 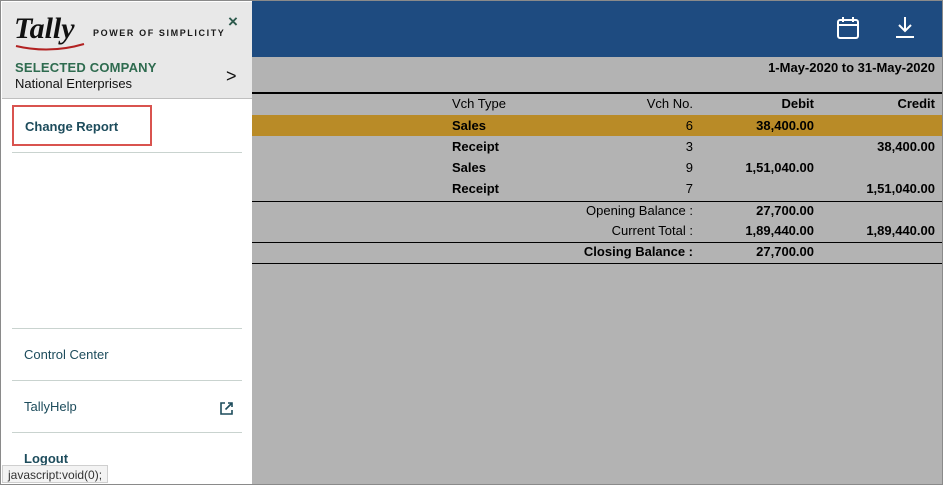 What do you see at coordinates (906, 146) in the screenshot?
I see `row-credit: 38,400.00` at bounding box center [906, 146].